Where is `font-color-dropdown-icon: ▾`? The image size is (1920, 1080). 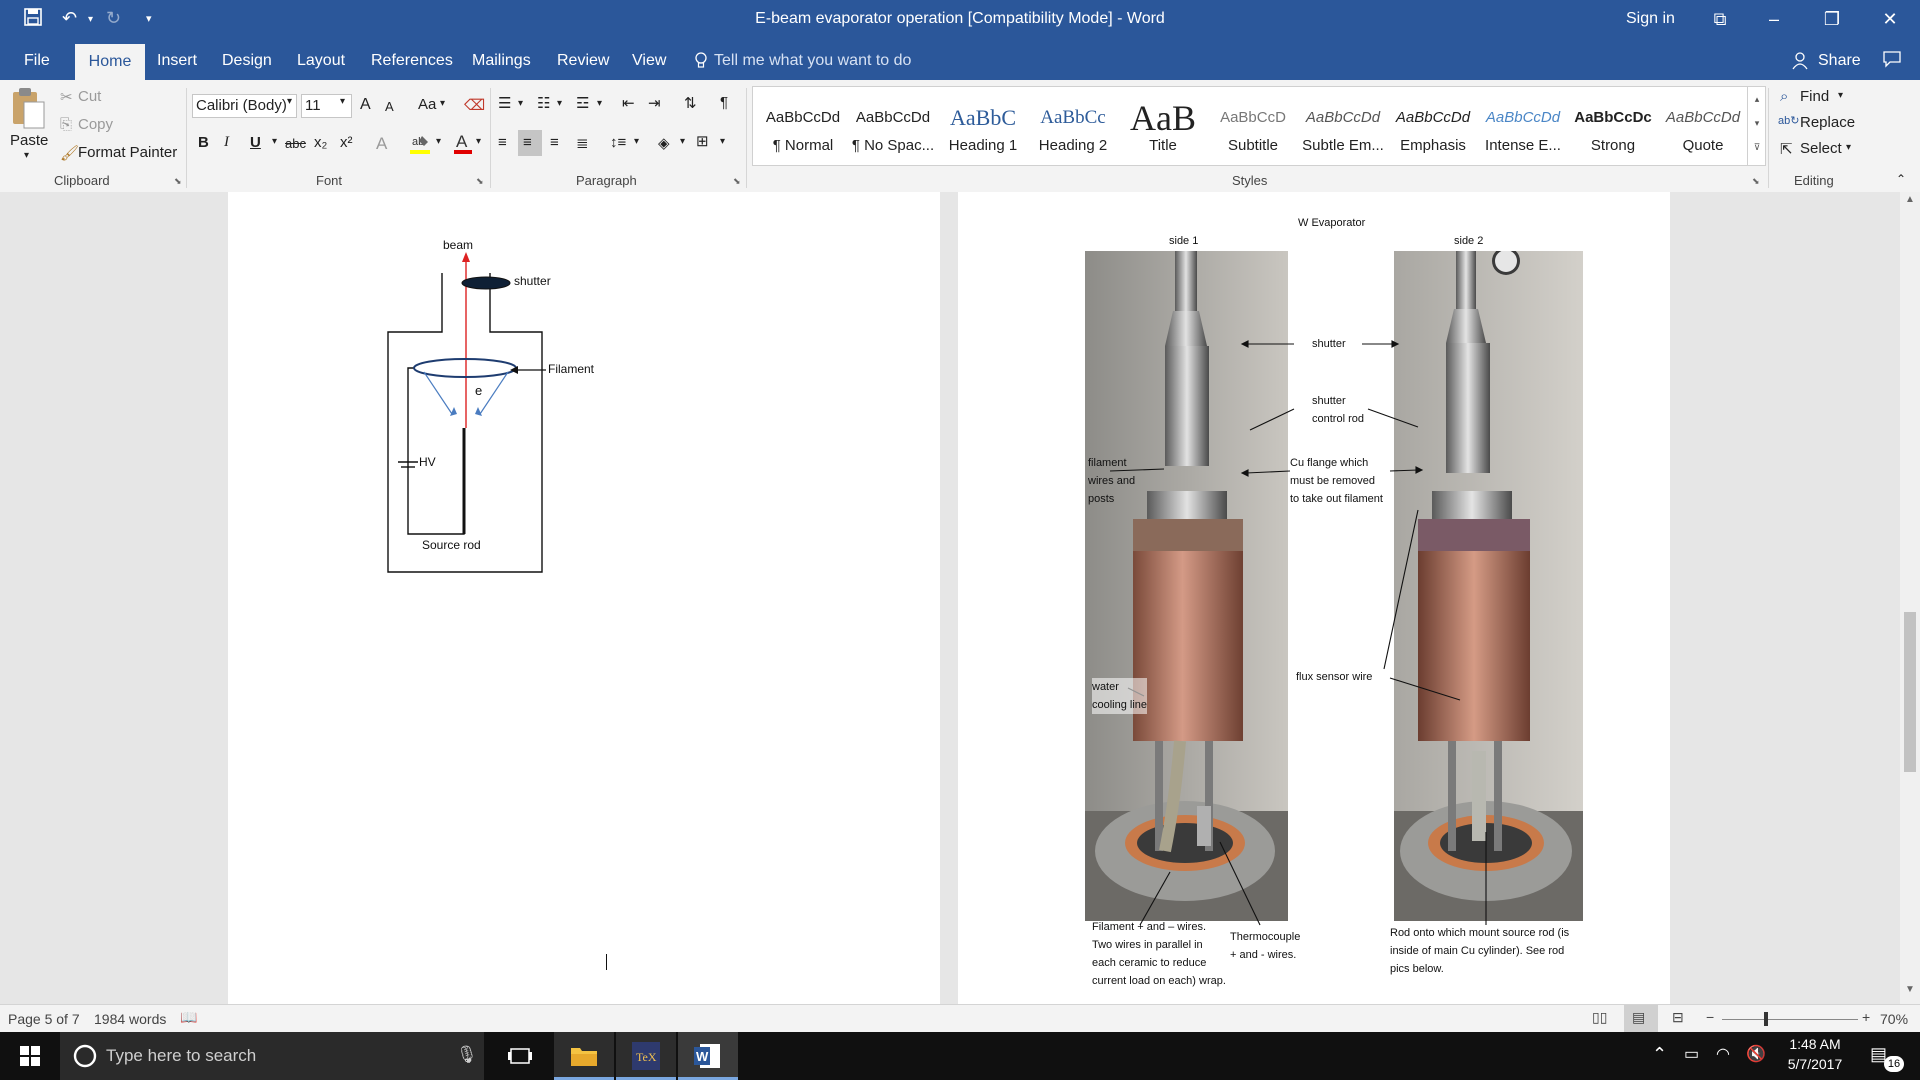
font-color-dropdown-icon: ▾ is located at coordinates (478, 141).